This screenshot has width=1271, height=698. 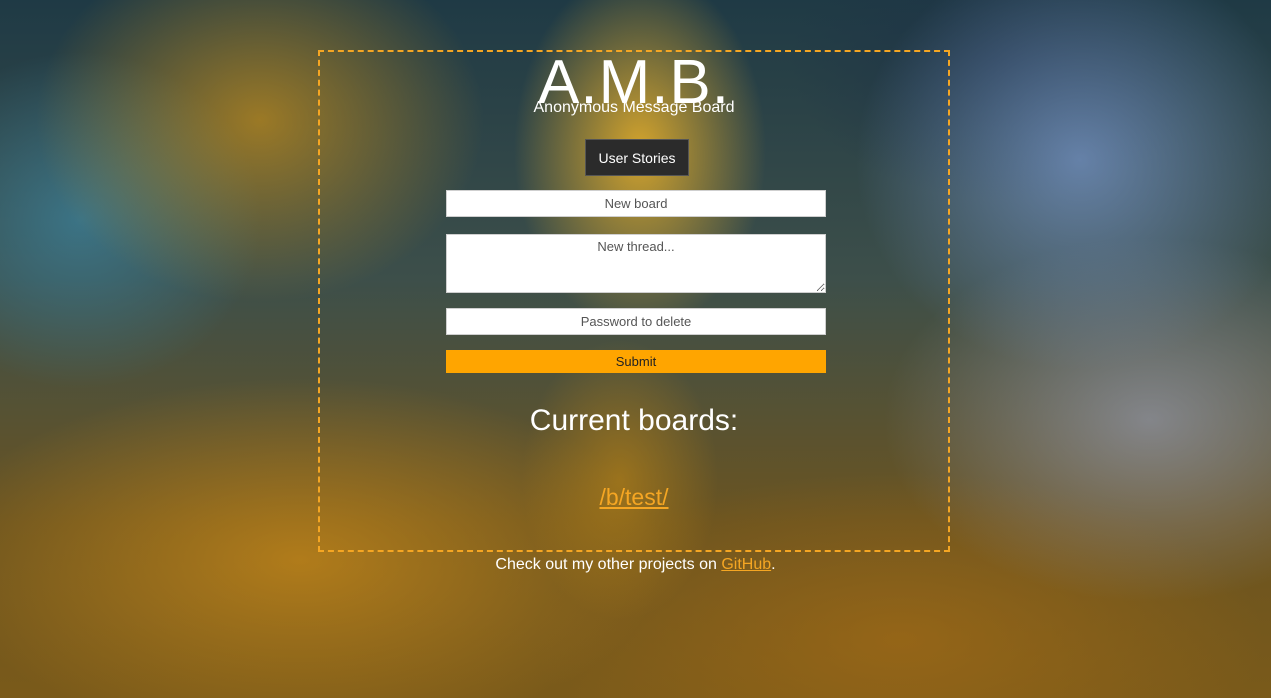 What do you see at coordinates (636, 321) in the screenshot?
I see `delete-password-input` at bounding box center [636, 321].